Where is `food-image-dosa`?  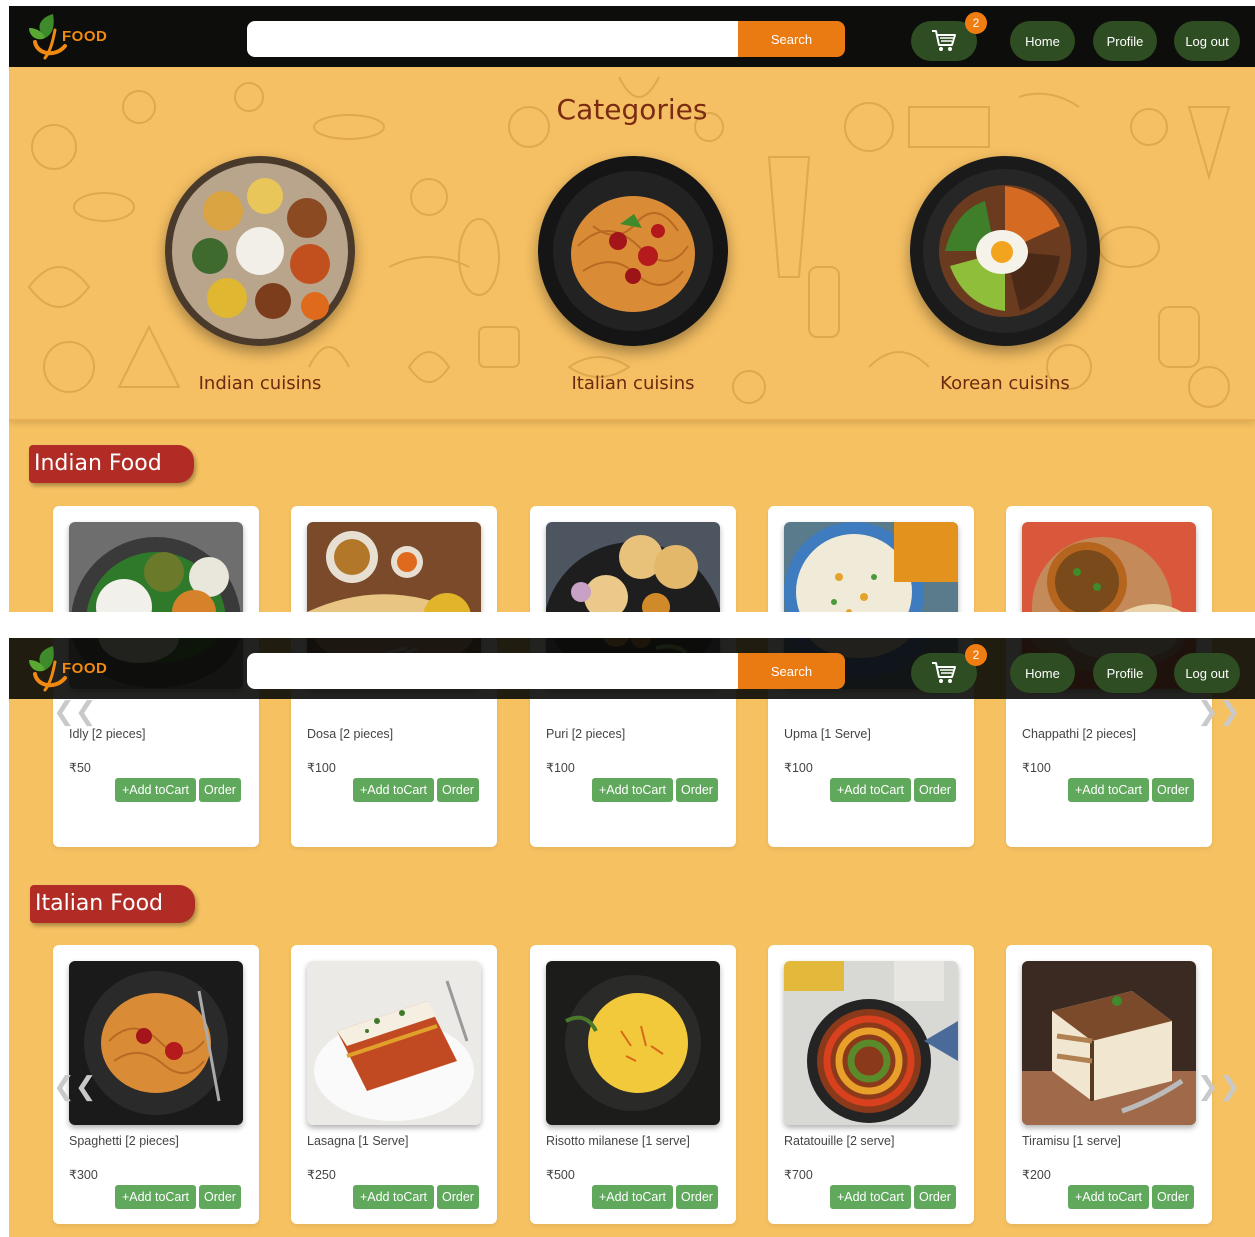 food-image-dosa is located at coordinates (394, 567).